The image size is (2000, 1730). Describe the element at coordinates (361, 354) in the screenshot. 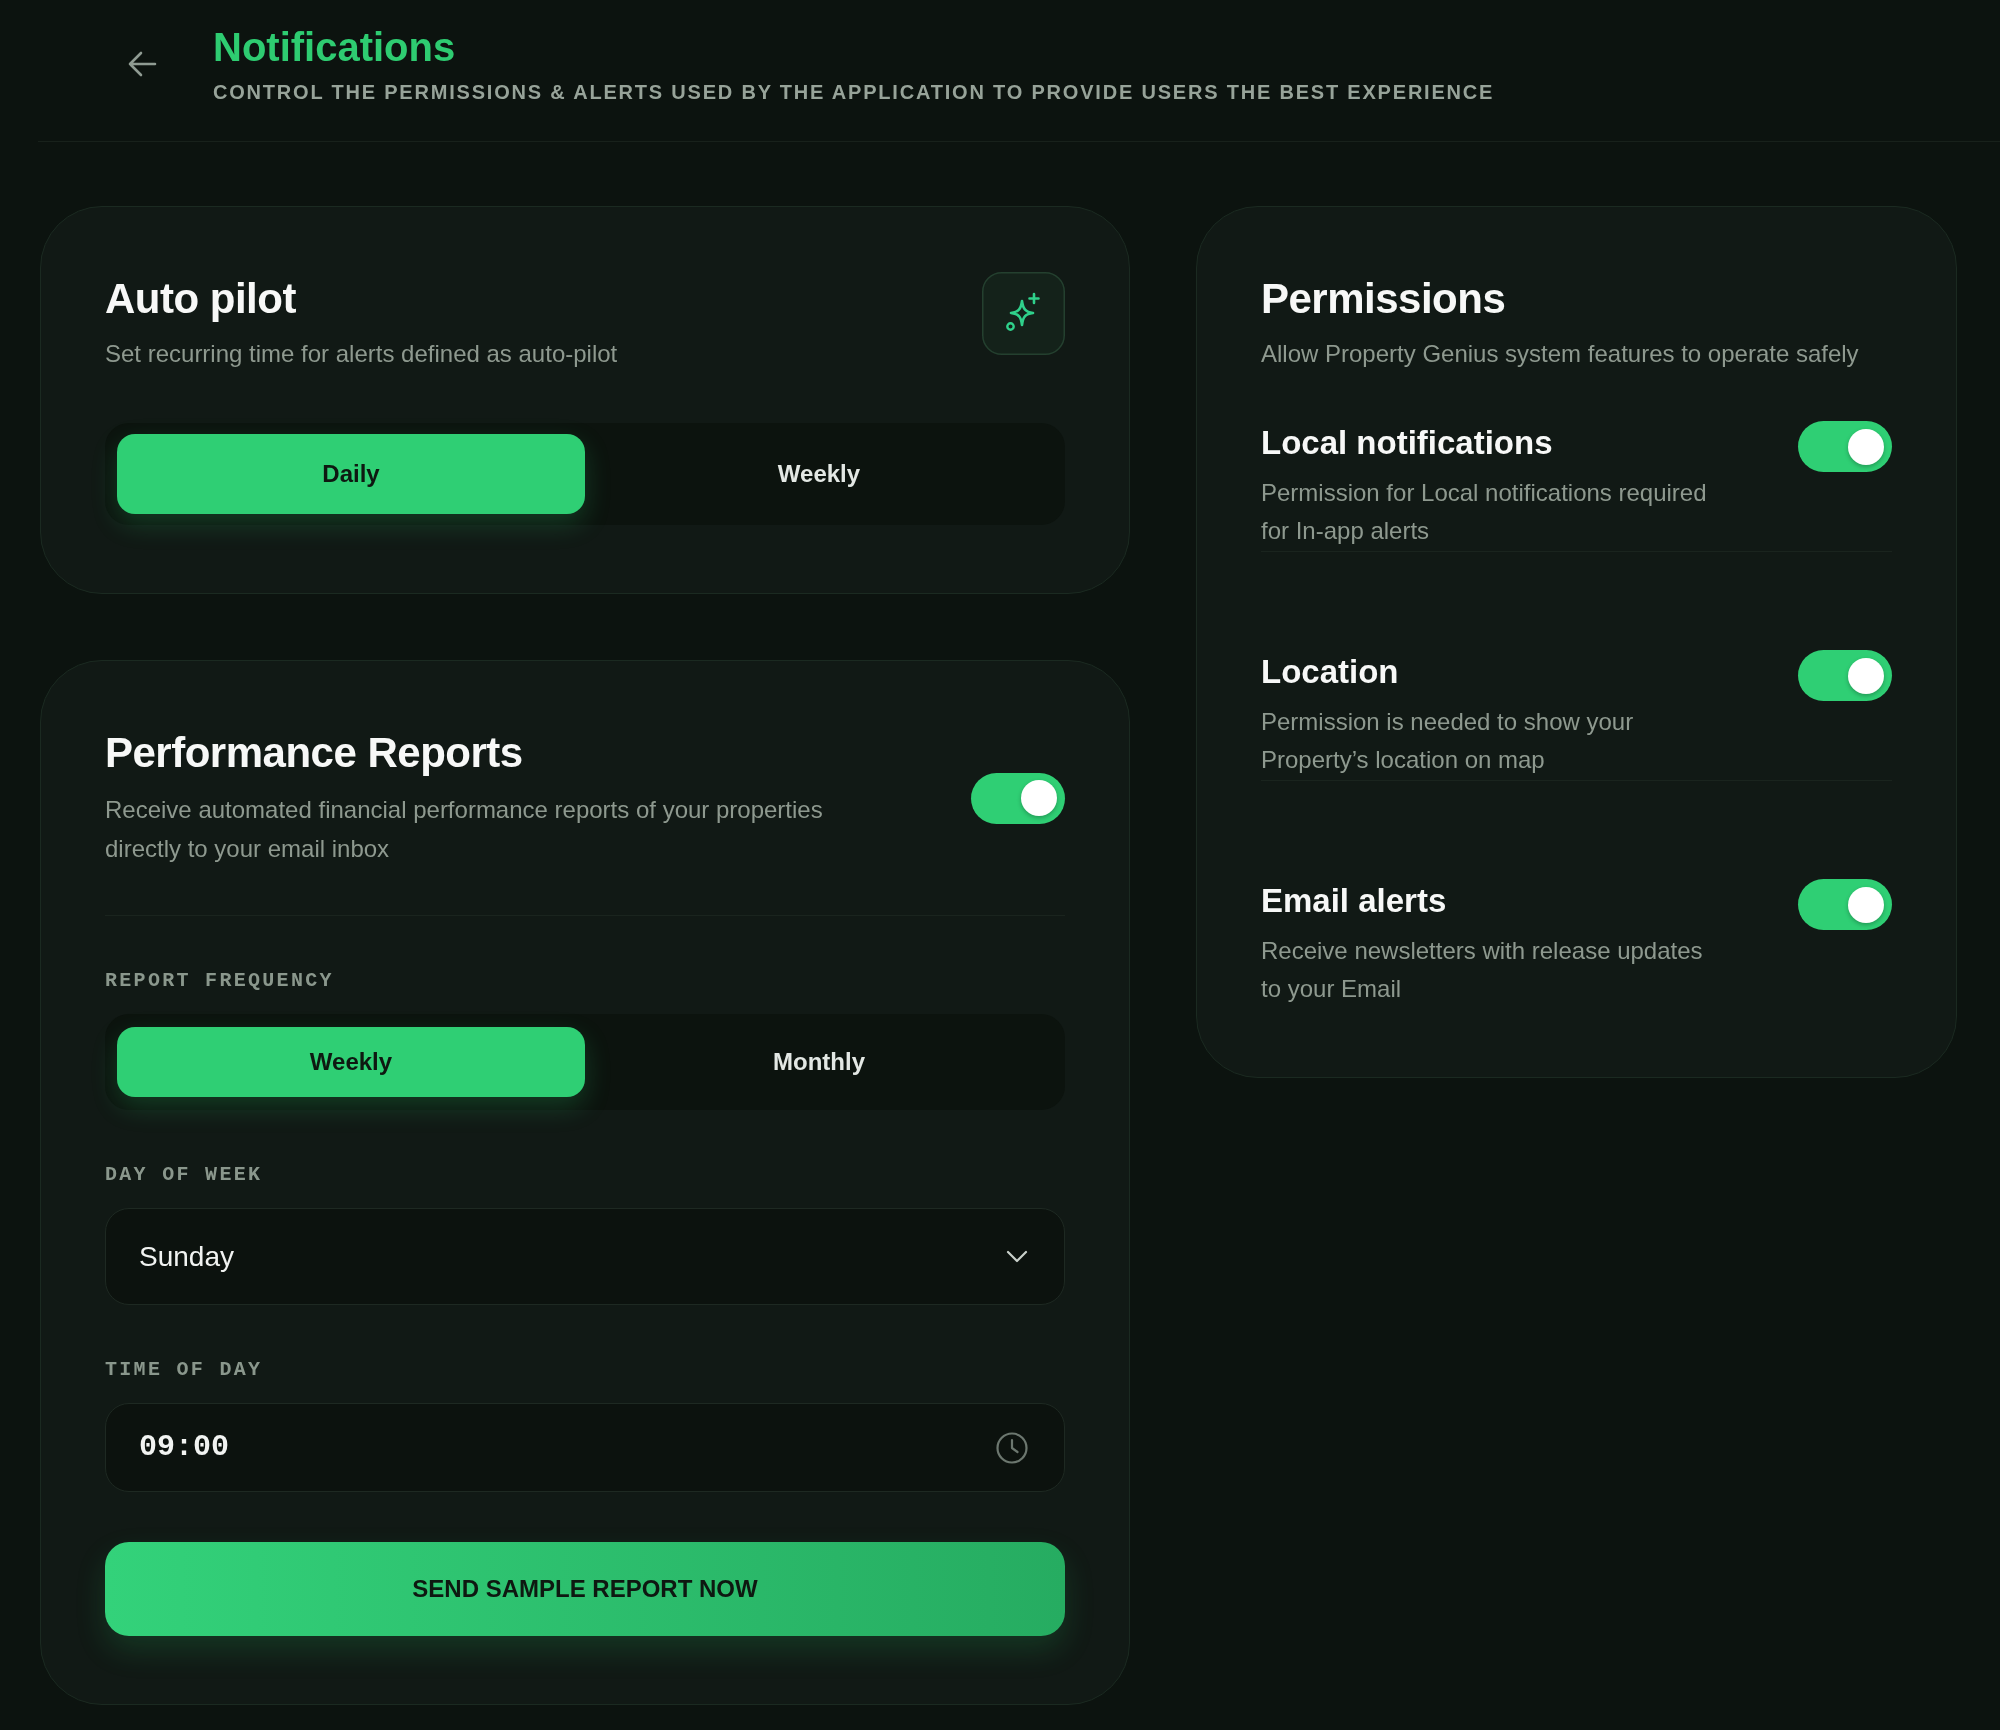

I see `section-description: Set recurring time for alerts defined as auto-pilot` at that location.